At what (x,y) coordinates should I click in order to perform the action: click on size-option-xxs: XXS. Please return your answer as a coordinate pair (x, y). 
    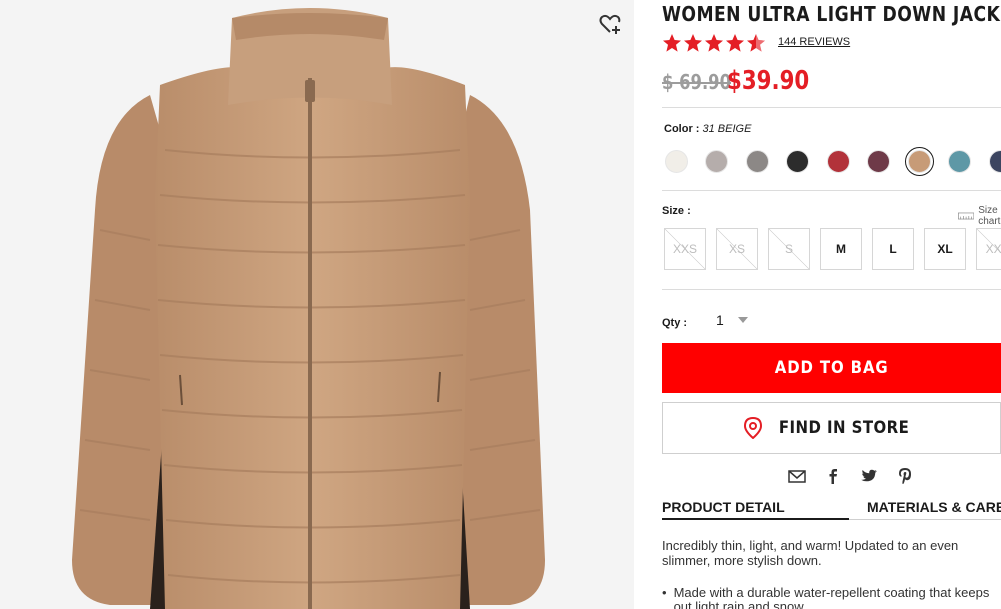
    Looking at the image, I should click on (685, 249).